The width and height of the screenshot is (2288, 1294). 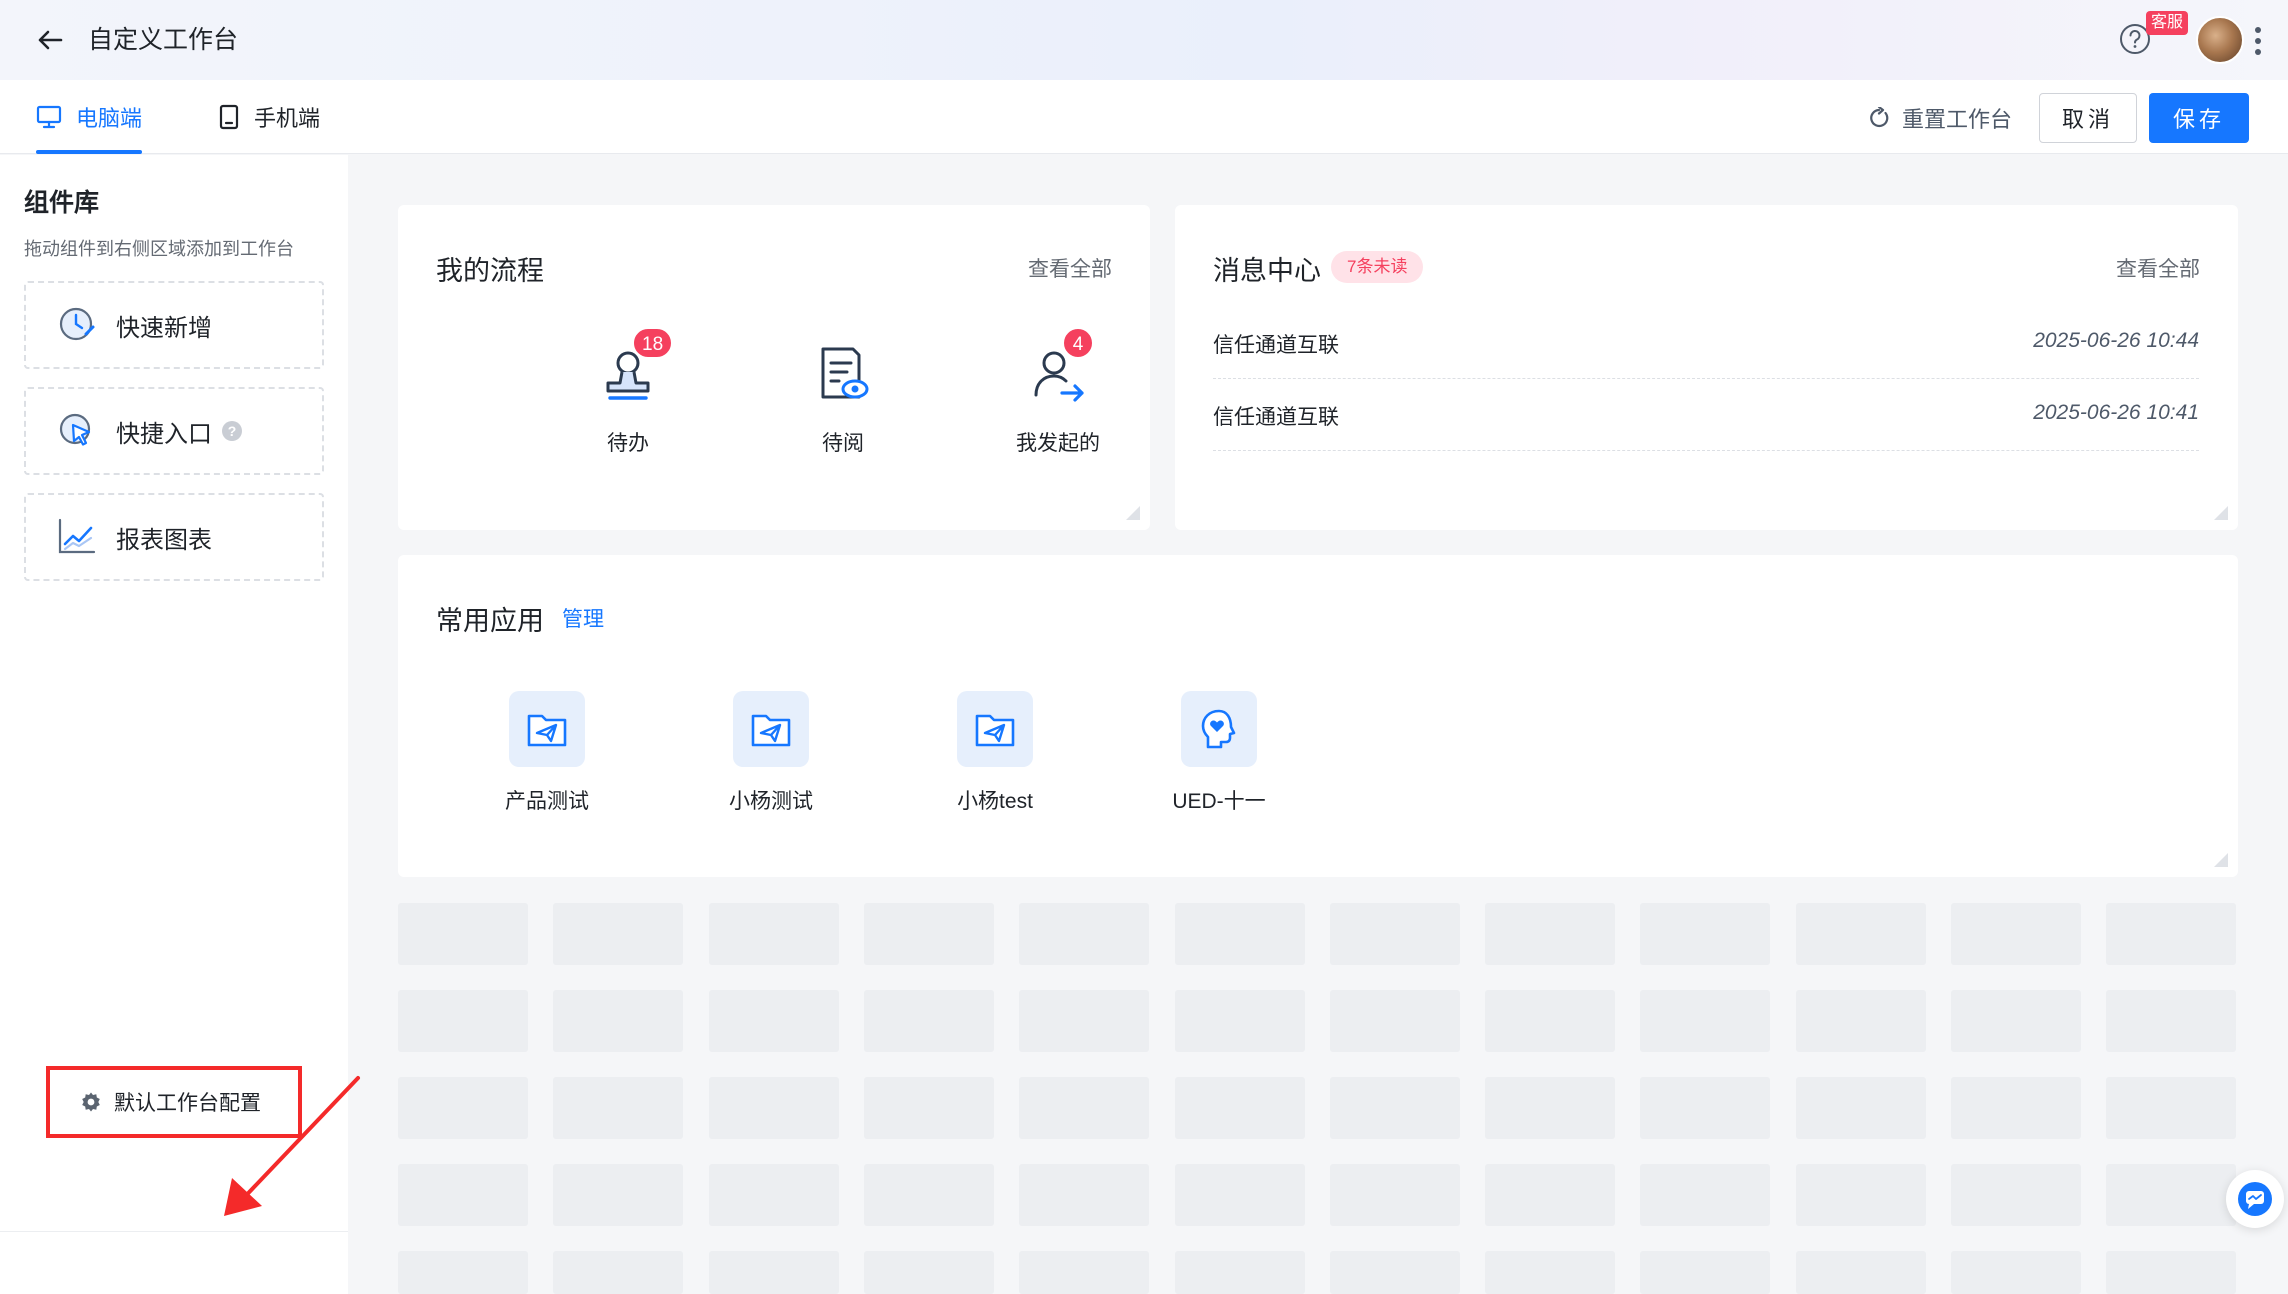 What do you see at coordinates (547, 753) in the screenshot?
I see `app-item-product-test: 产品测试` at bounding box center [547, 753].